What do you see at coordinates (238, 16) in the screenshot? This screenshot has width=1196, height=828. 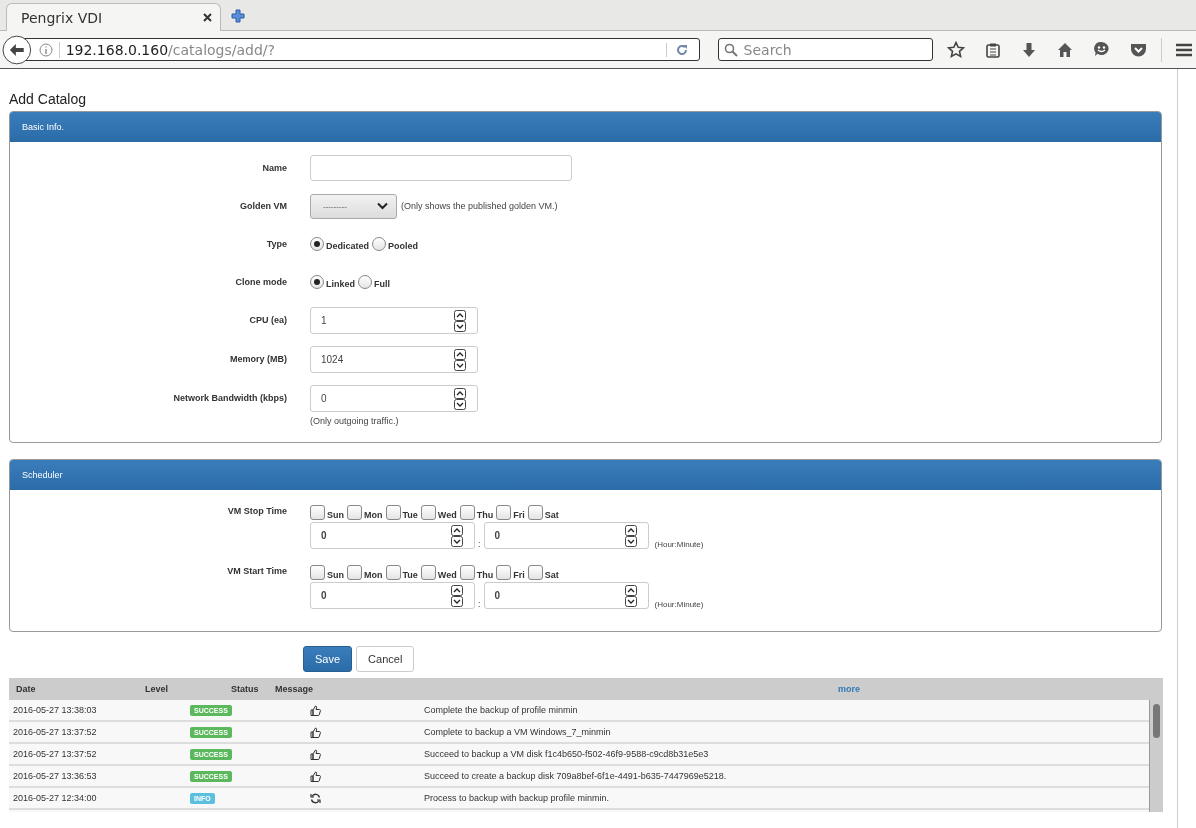 I see `plus-icon` at bounding box center [238, 16].